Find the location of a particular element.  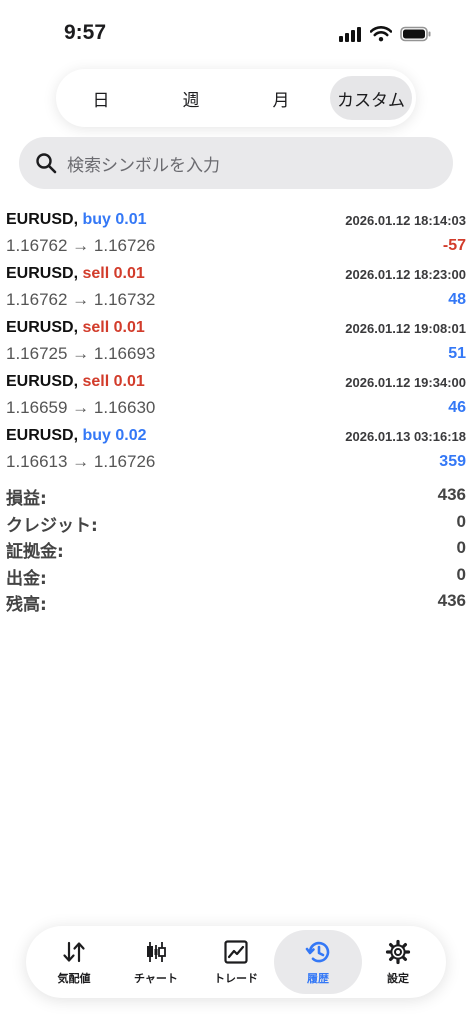

trade-prices: 1.16762 → 1.16726 is located at coordinates (81, 245).